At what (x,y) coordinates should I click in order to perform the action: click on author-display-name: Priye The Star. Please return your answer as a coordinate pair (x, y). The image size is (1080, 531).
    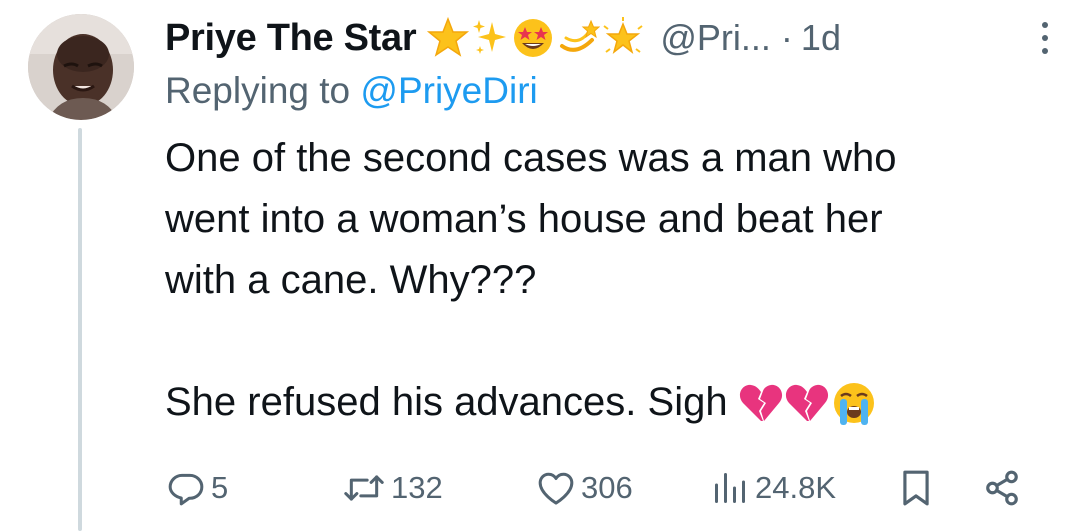
    Looking at the image, I should click on (291, 38).